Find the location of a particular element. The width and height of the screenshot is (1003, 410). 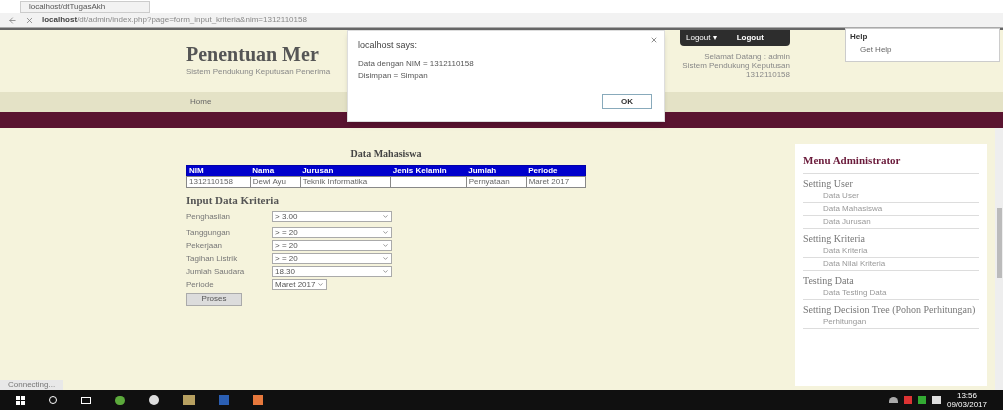

select-field: > 3.00 is located at coordinates (332, 216).